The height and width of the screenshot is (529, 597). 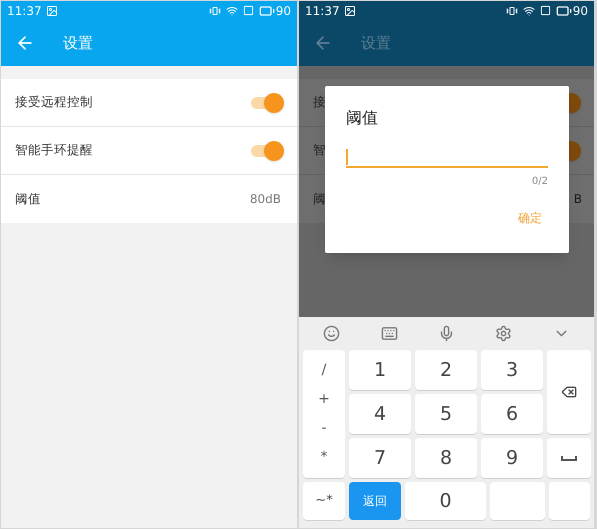 I want to click on symbol-key: /, so click(x=324, y=370).